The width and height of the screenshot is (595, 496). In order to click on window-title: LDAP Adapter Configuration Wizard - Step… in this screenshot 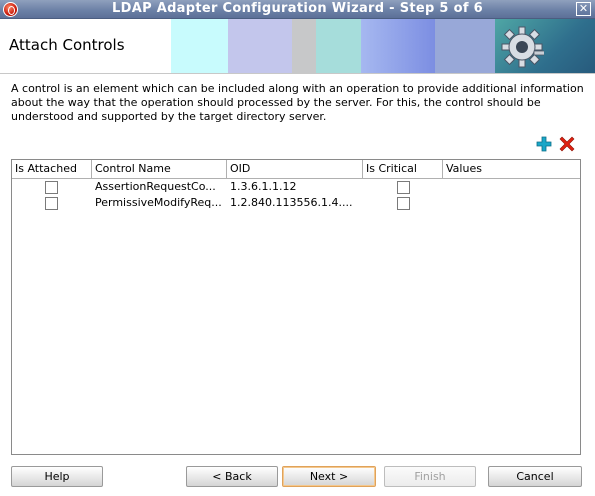, I will do `click(297, 8)`.